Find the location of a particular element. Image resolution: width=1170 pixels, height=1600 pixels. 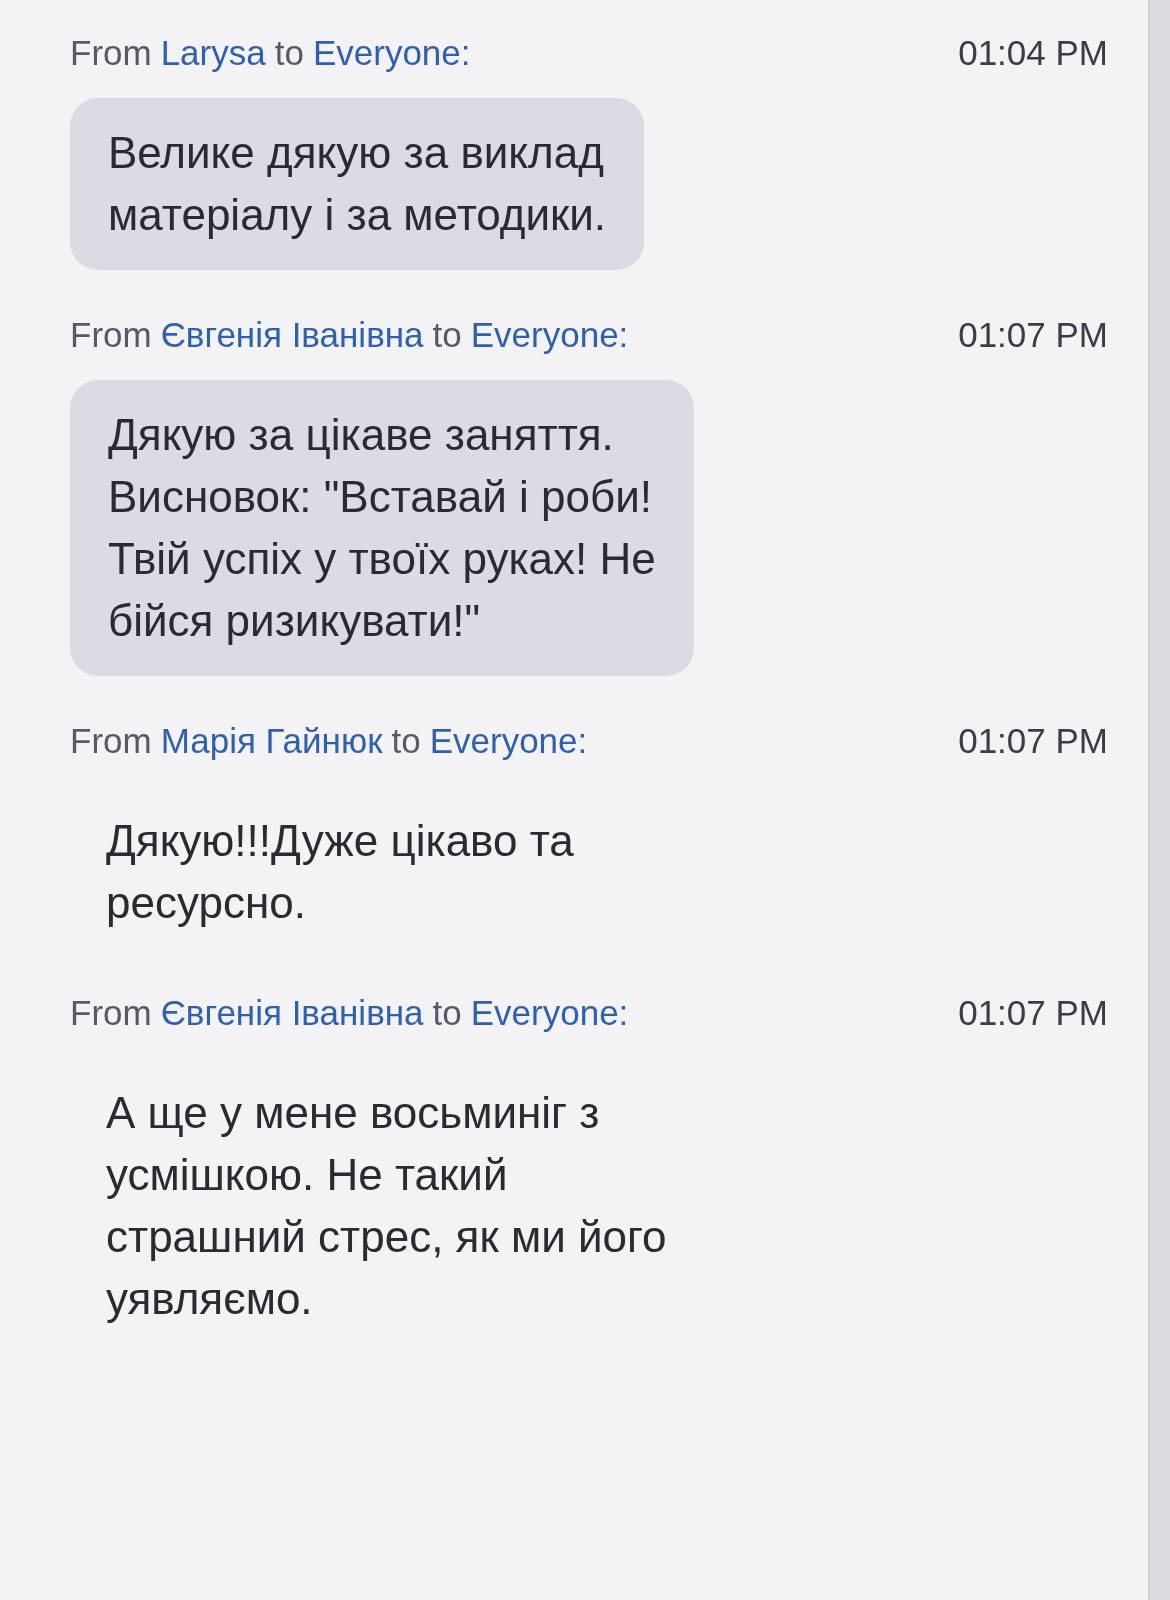

message-text: Дякую за цікаве заняття. Висновок: "Вставай і роби! Твій успіх у твоїх руках! Не бійся ризикувати!" is located at coordinates (382, 528).